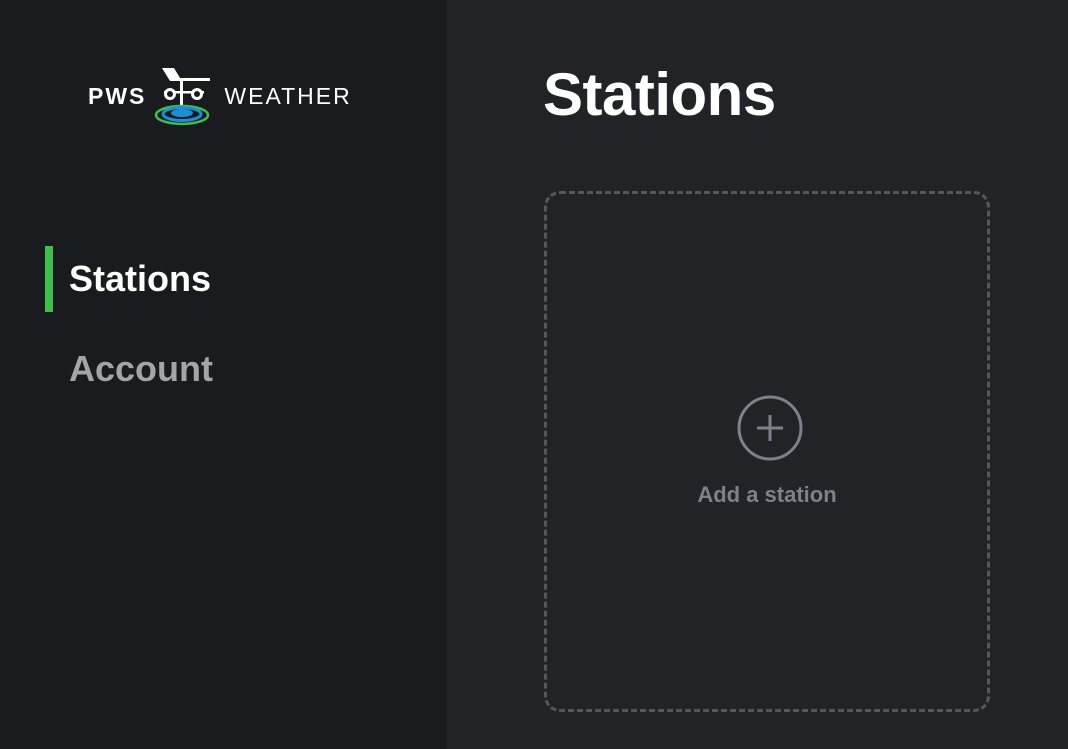  What do you see at coordinates (183, 97) in the screenshot?
I see `weather-vane-icon` at bounding box center [183, 97].